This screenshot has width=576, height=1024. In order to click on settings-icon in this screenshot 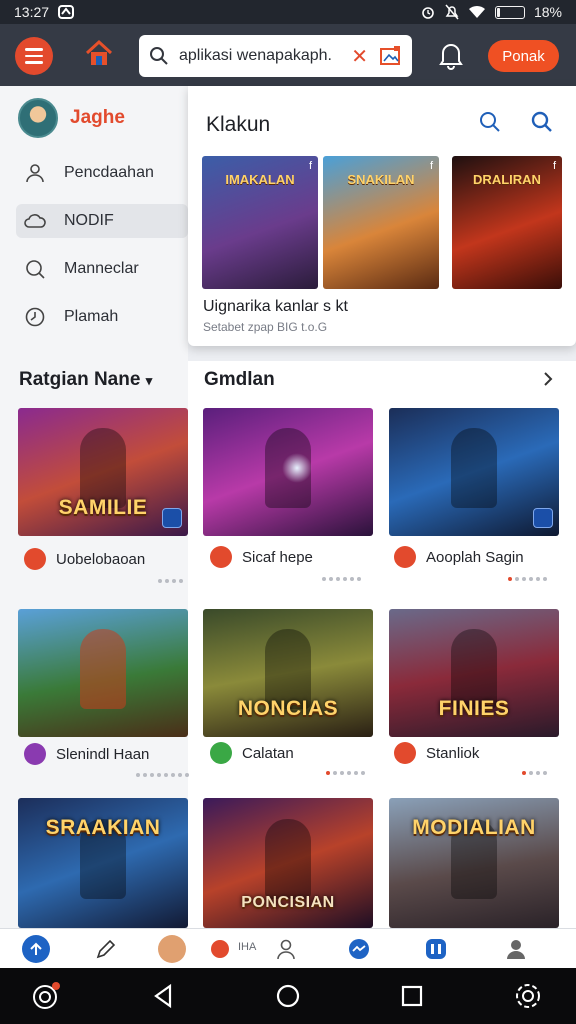, I will do `click(528, 996)`.